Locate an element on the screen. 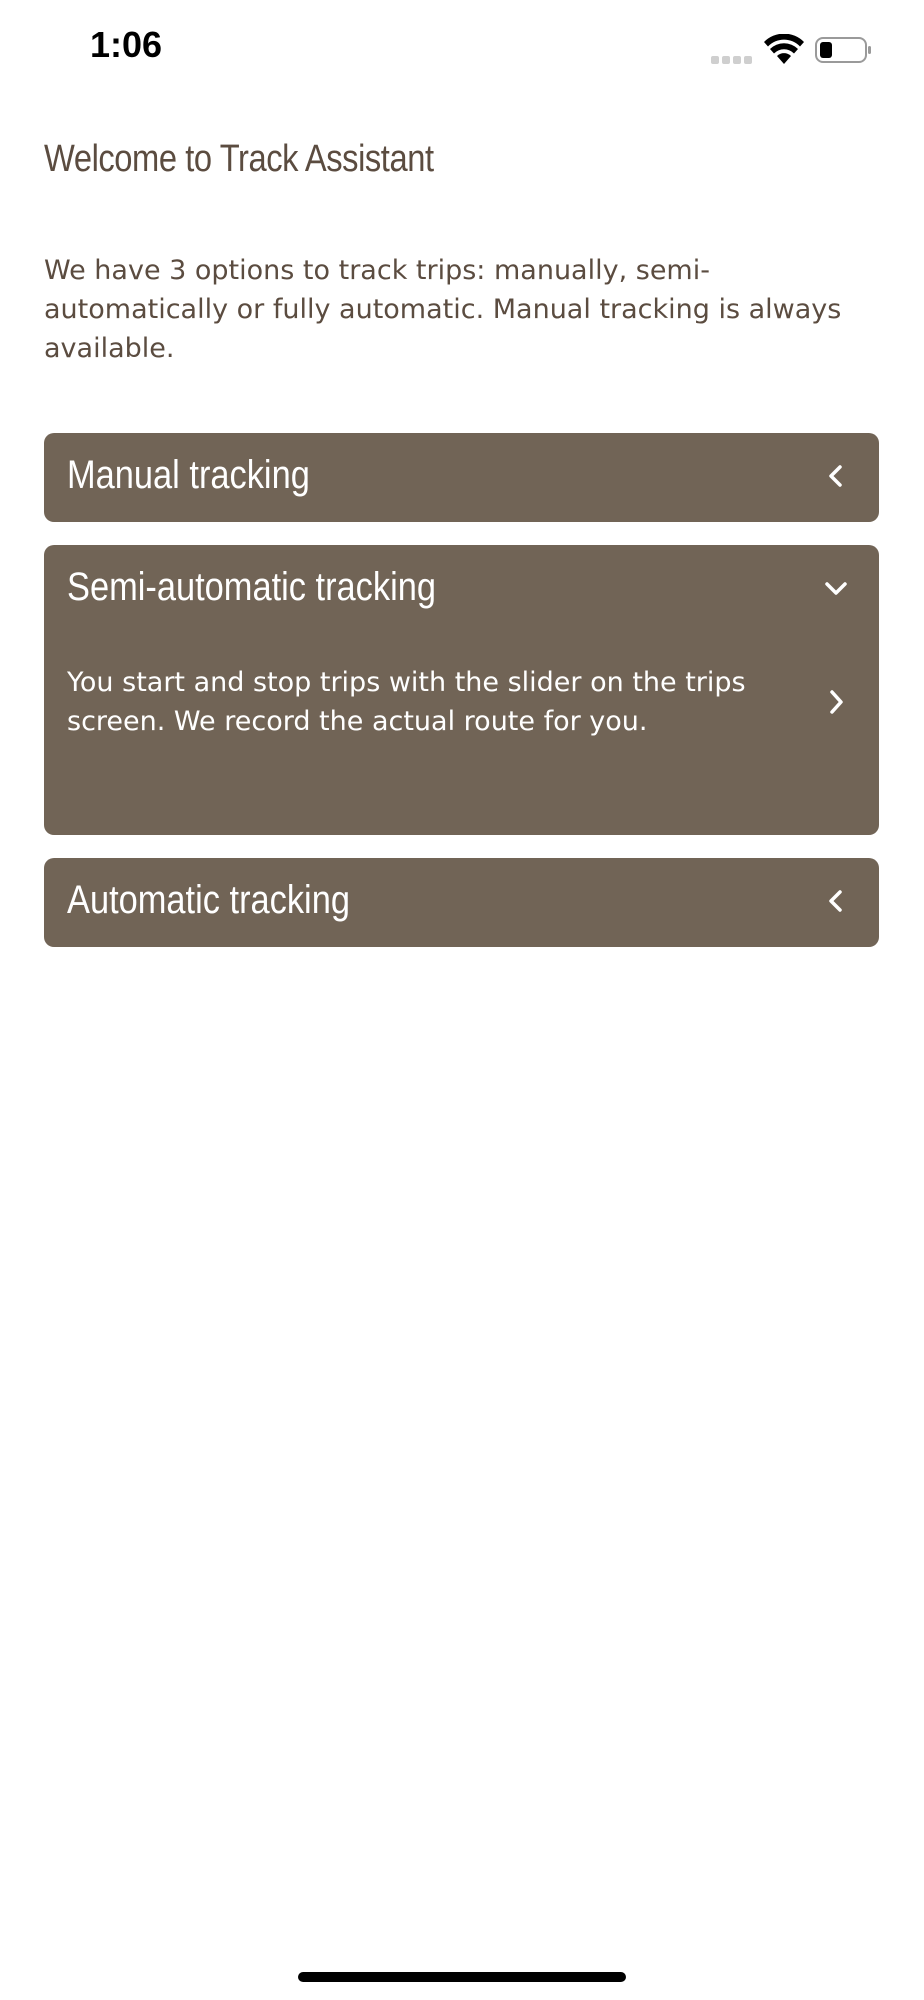  chevron-down-icon is located at coordinates (836, 588).